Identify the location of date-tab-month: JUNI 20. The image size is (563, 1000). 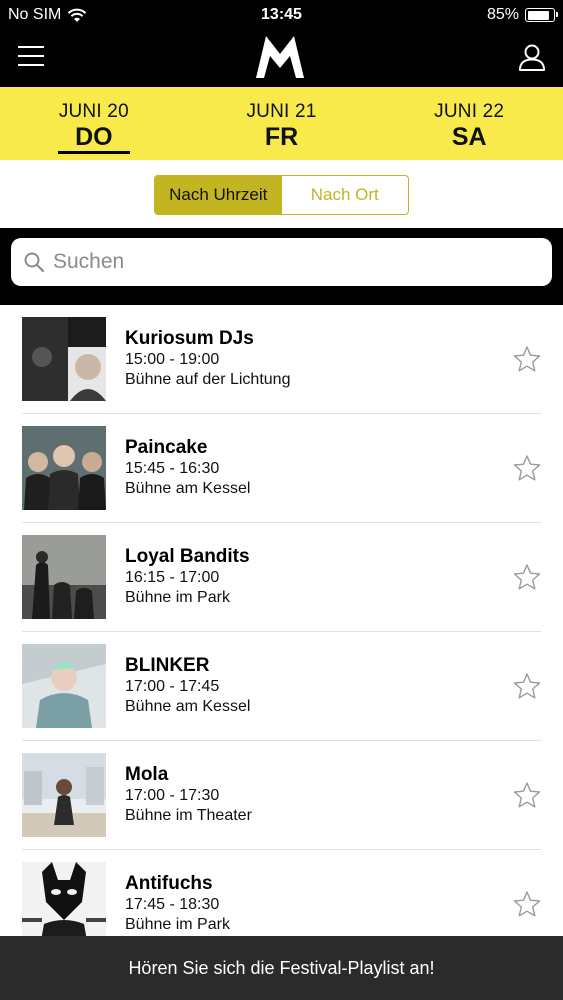
(93, 111).